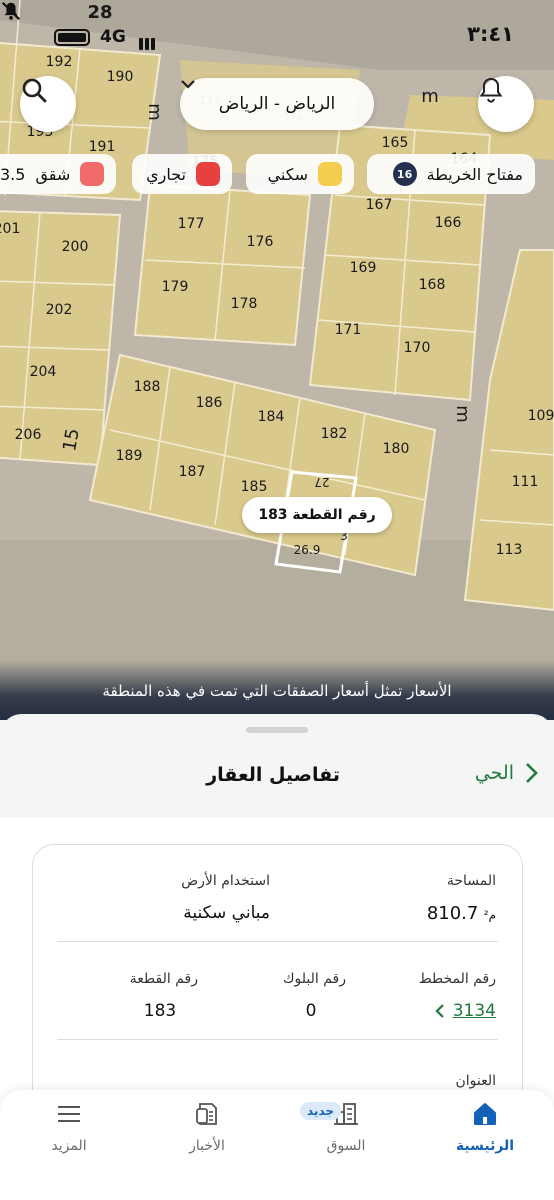 This screenshot has width=554, height=1200. What do you see at coordinates (71, 440) in the screenshot?
I see `street-number: 15` at bounding box center [71, 440].